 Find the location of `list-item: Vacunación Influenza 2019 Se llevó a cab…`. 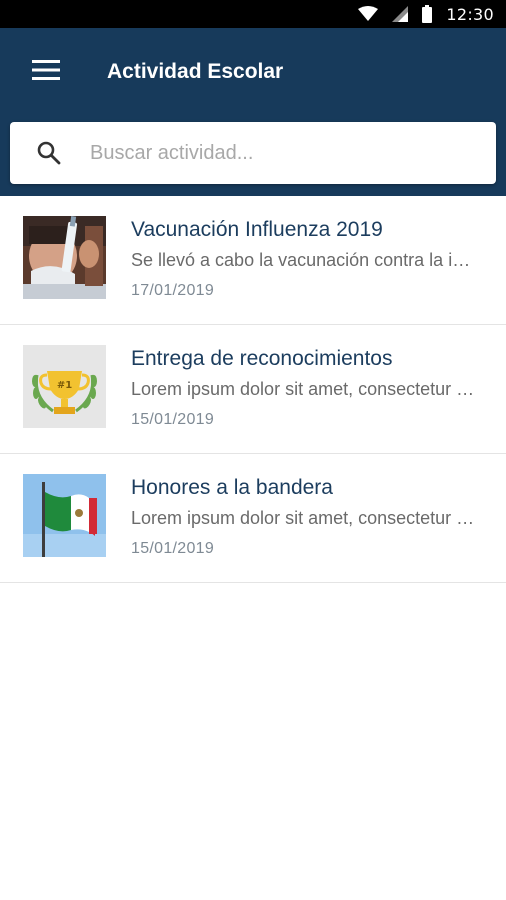

list-item: Vacunación Influenza 2019 Se llevó a cab… is located at coordinates (253, 260).